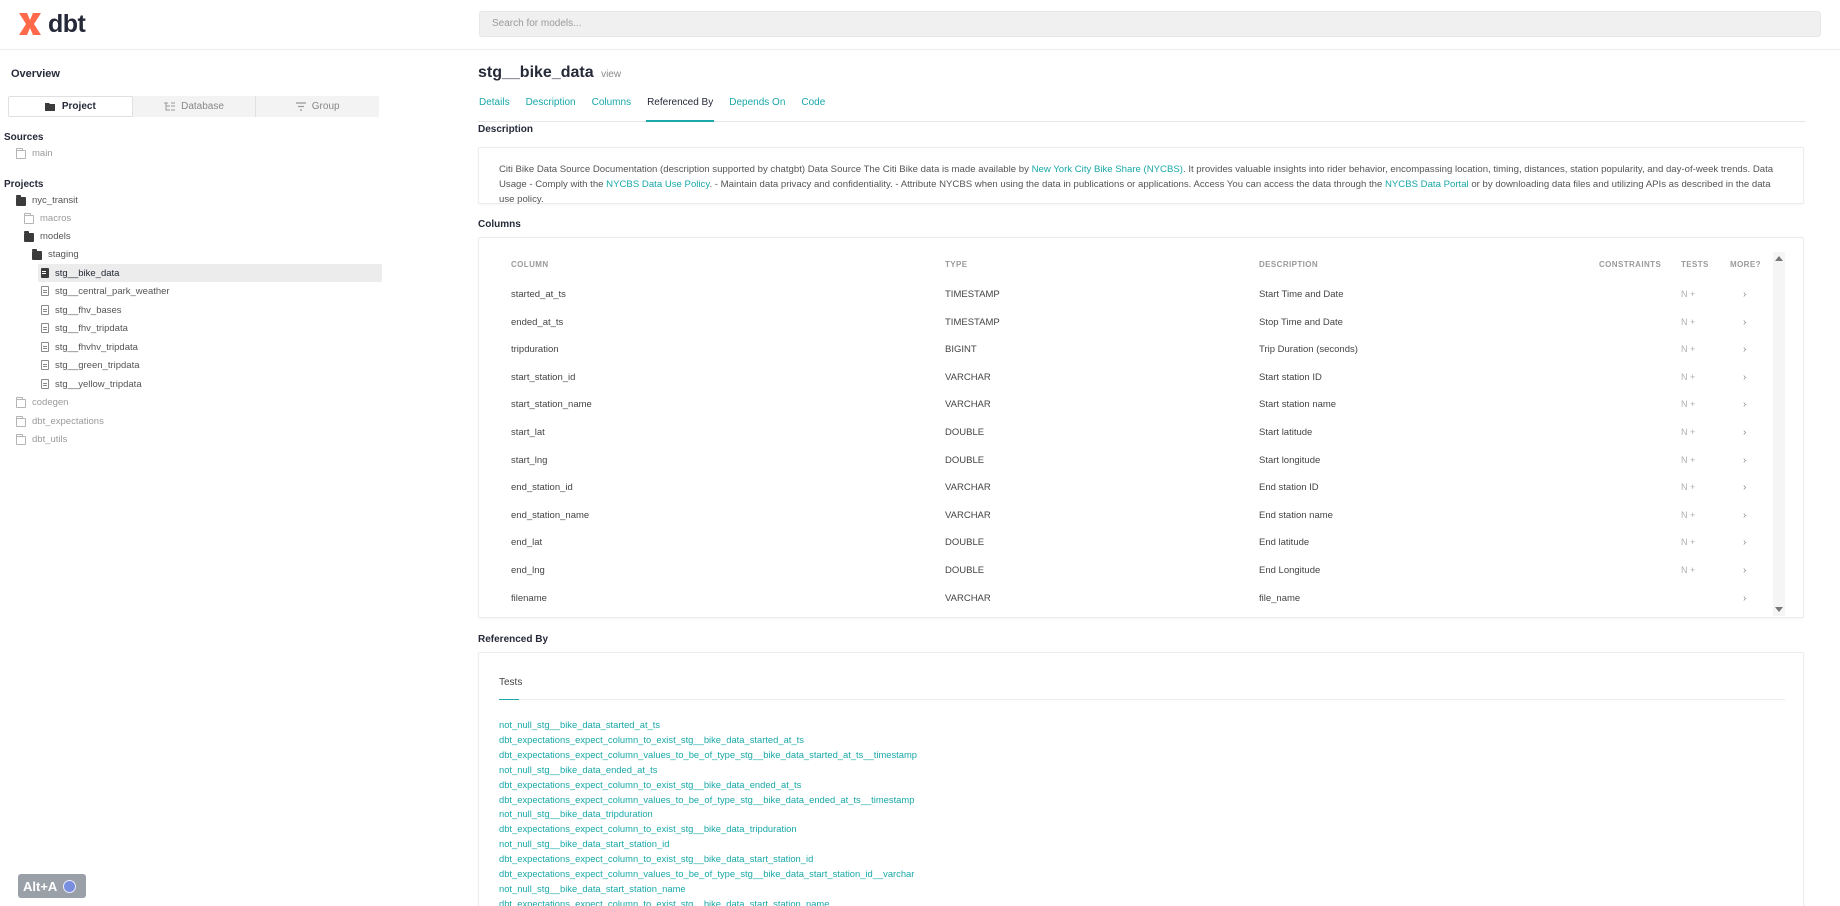 This screenshot has width=1840, height=906. What do you see at coordinates (78, 106) in the screenshot?
I see `project-view-label: Project` at bounding box center [78, 106].